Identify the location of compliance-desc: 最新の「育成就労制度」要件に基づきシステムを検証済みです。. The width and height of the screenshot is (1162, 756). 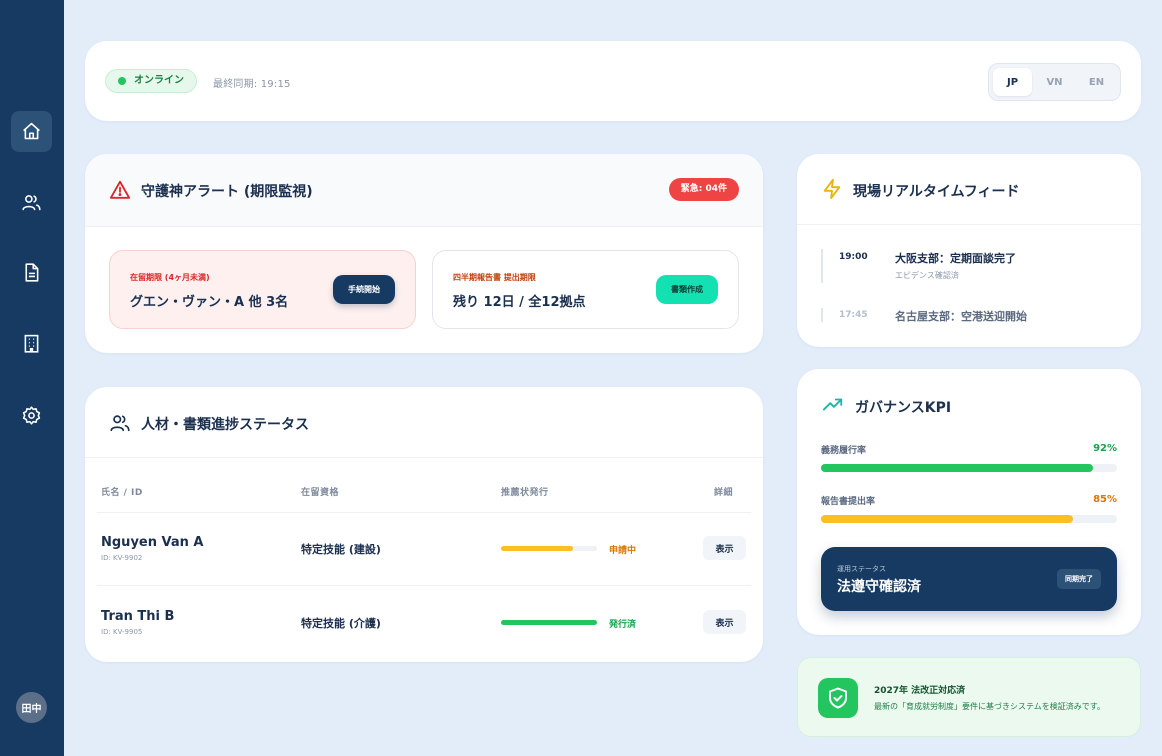
(989, 706).